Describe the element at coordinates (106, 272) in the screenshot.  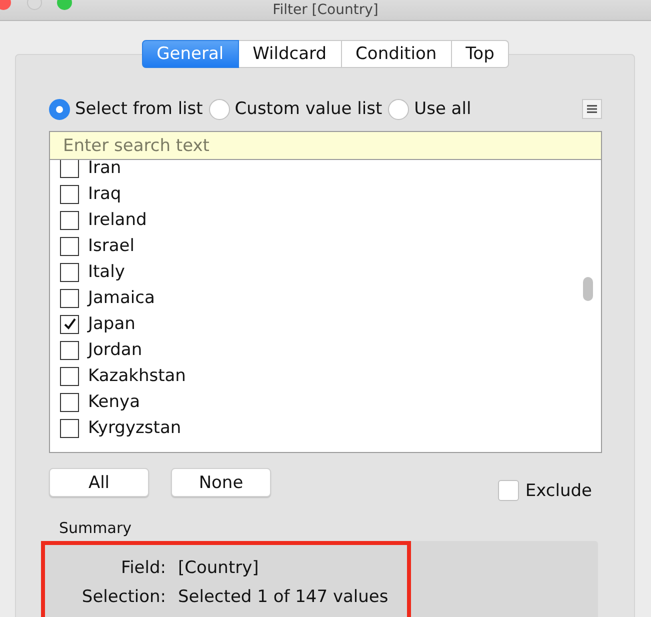
I see `value-label: Italy` at that location.